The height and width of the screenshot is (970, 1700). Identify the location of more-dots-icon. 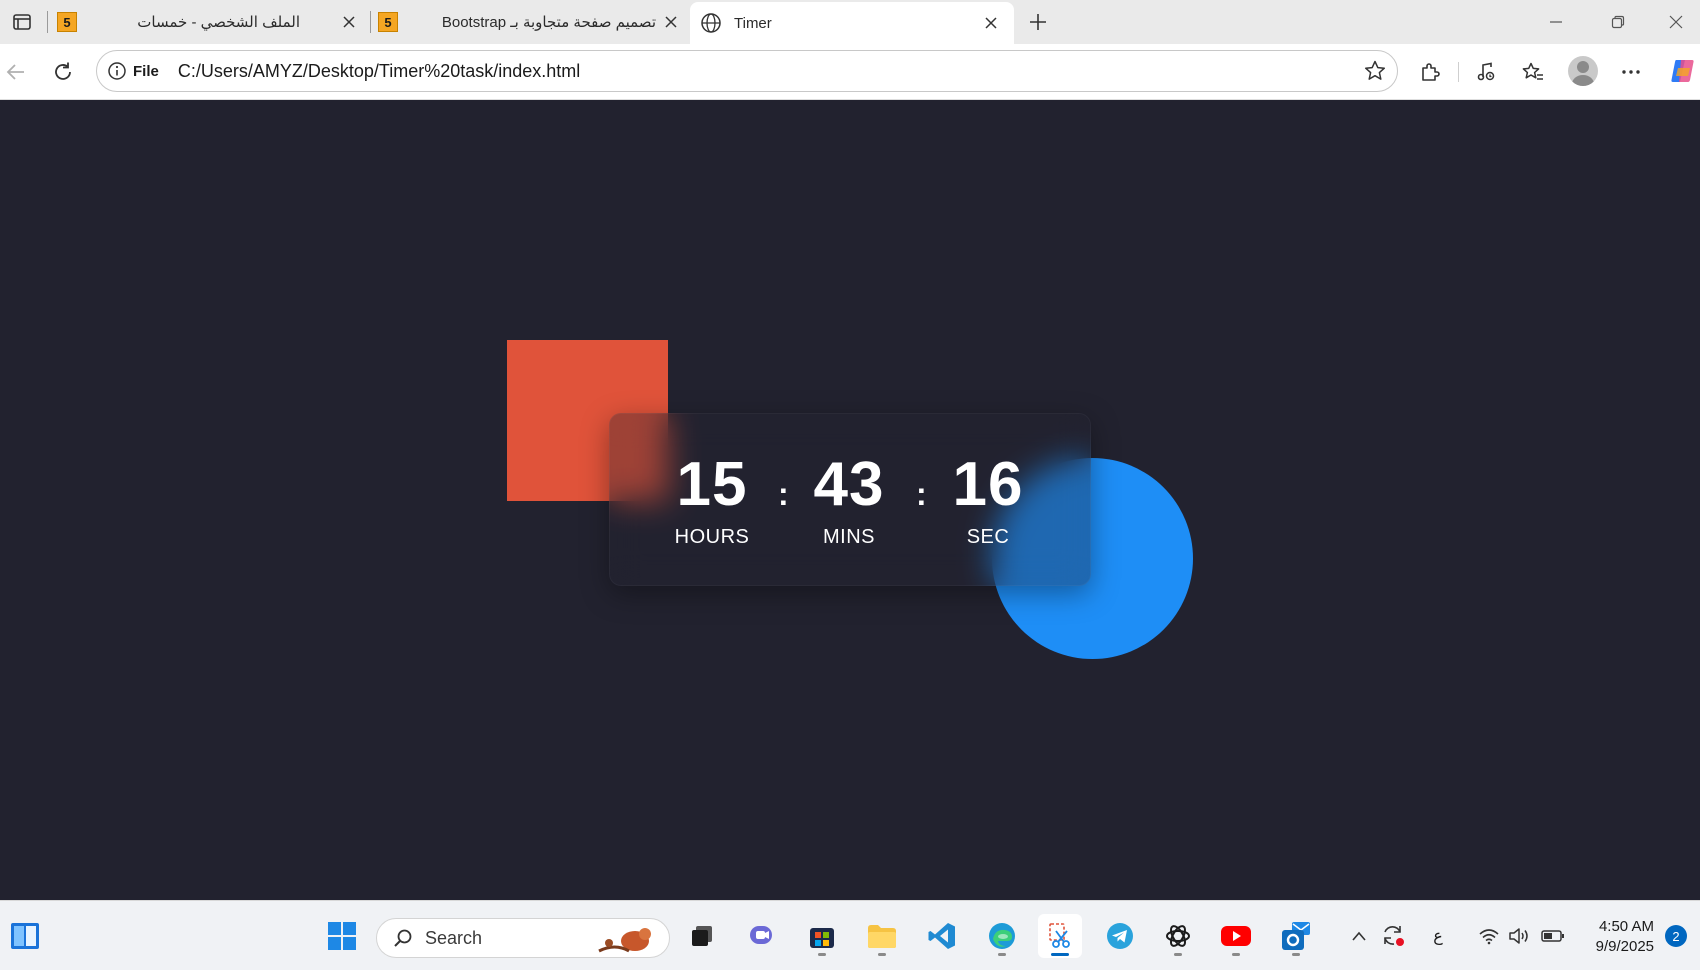
(1631, 72).